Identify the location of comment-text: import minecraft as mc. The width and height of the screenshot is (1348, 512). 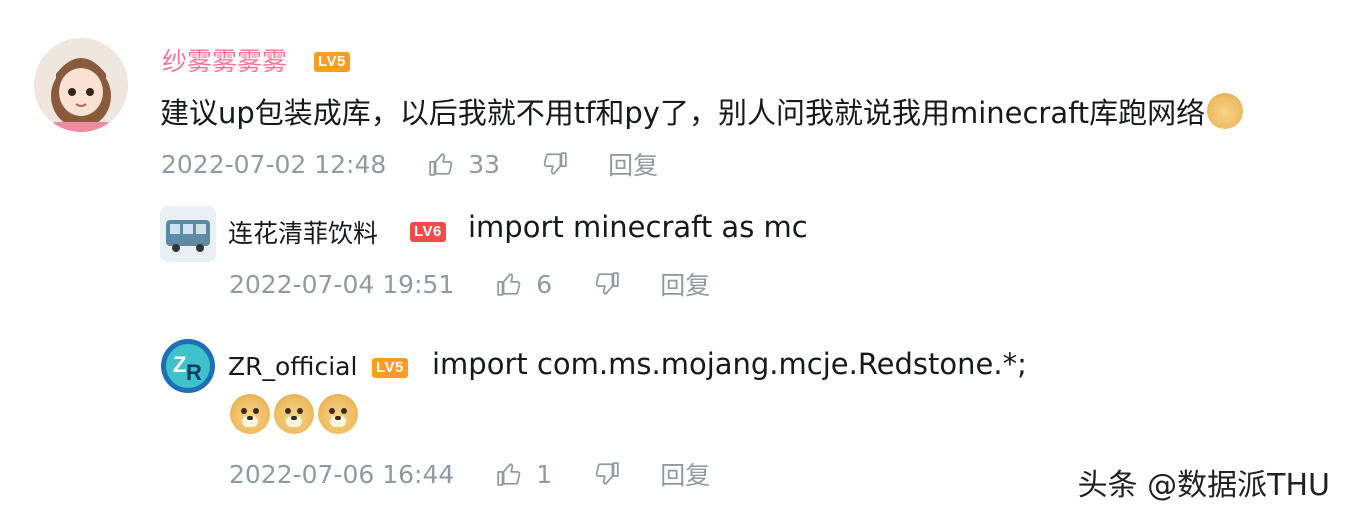
(638, 227).